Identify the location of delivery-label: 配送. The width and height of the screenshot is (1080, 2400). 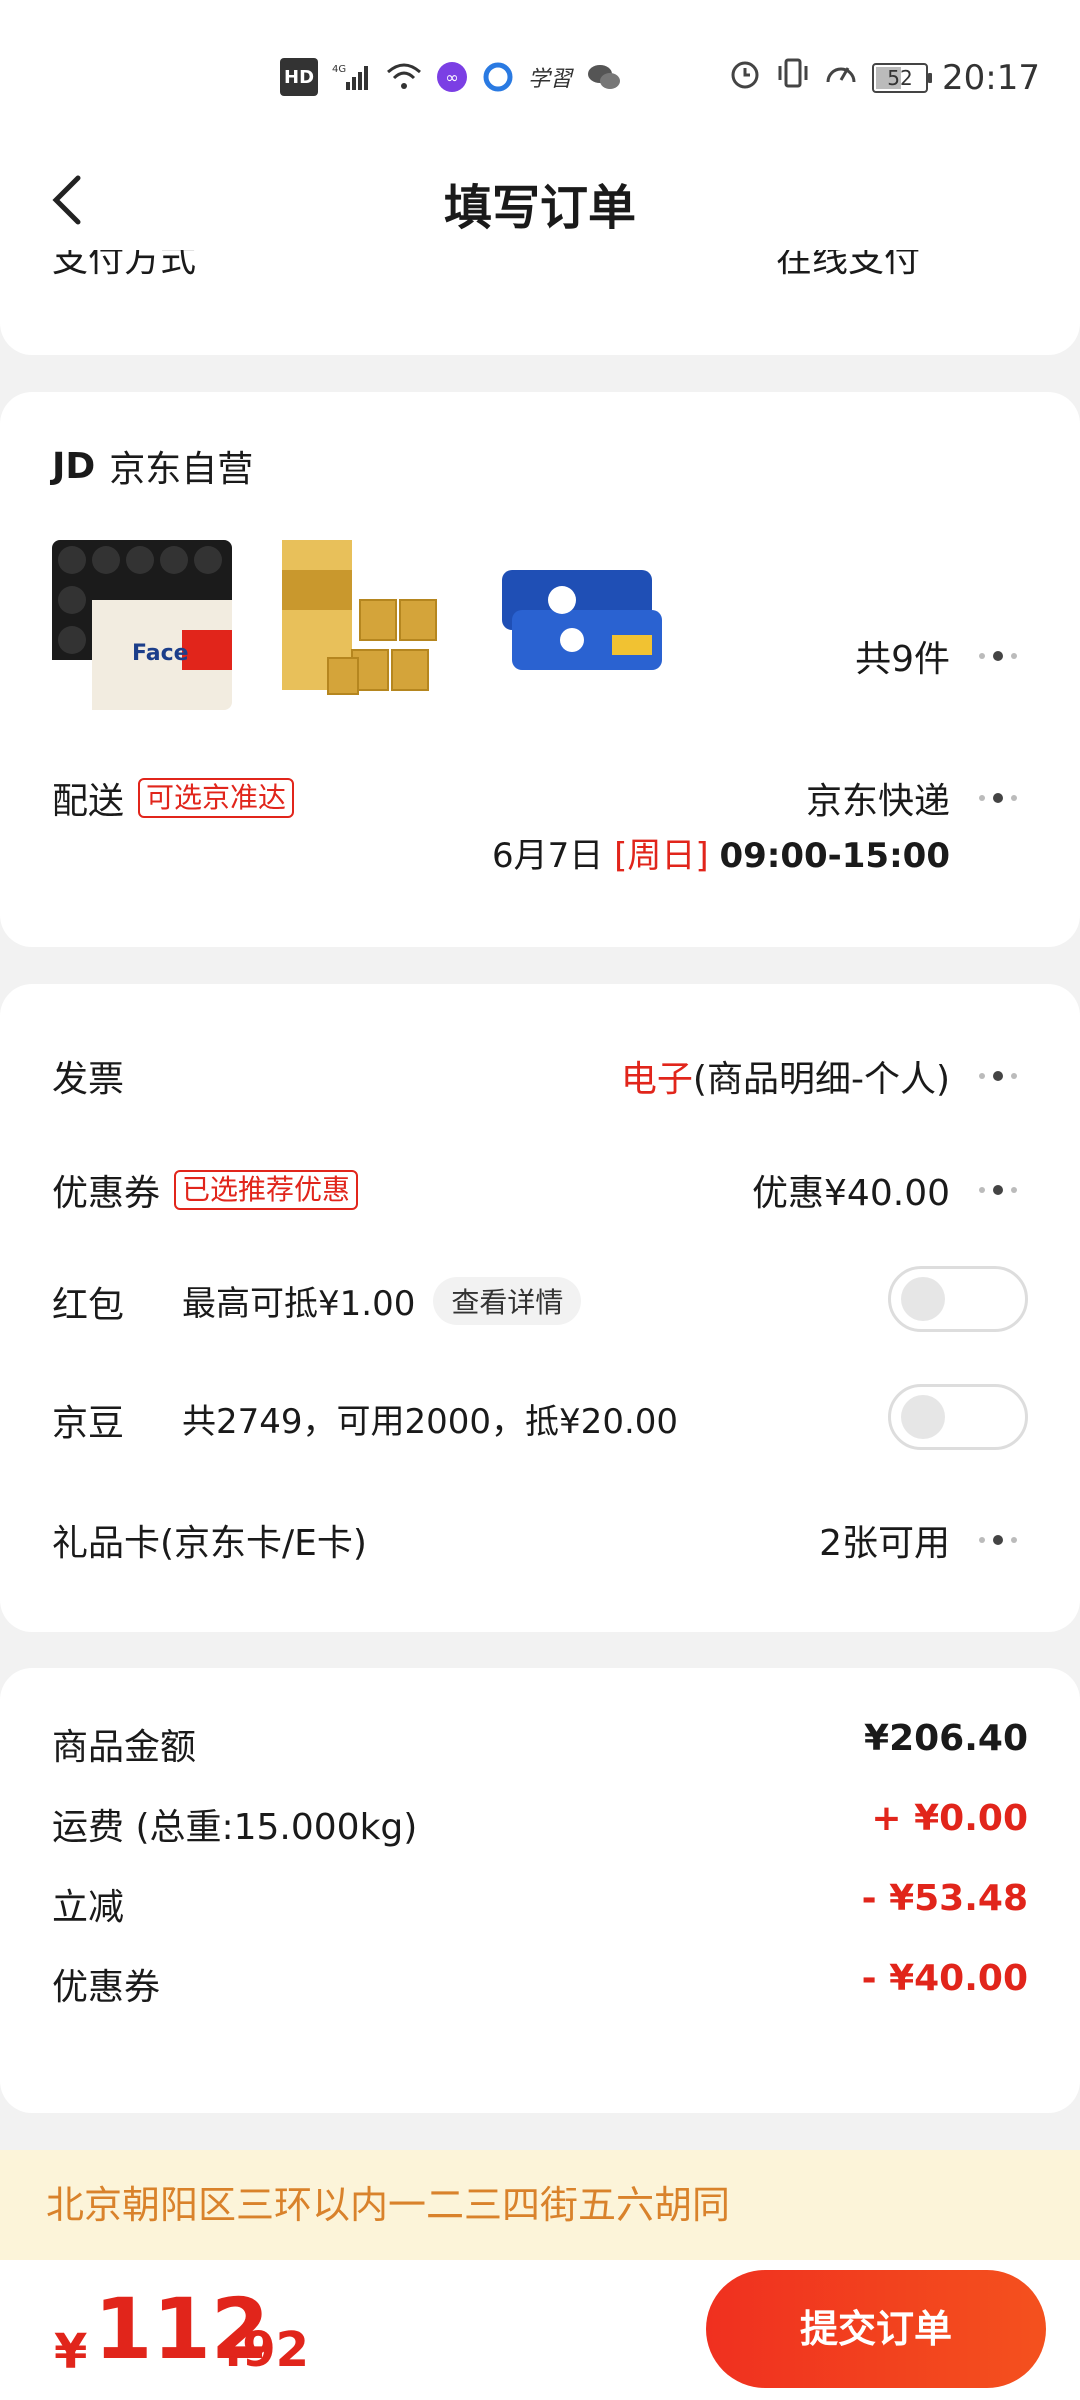
(88, 801).